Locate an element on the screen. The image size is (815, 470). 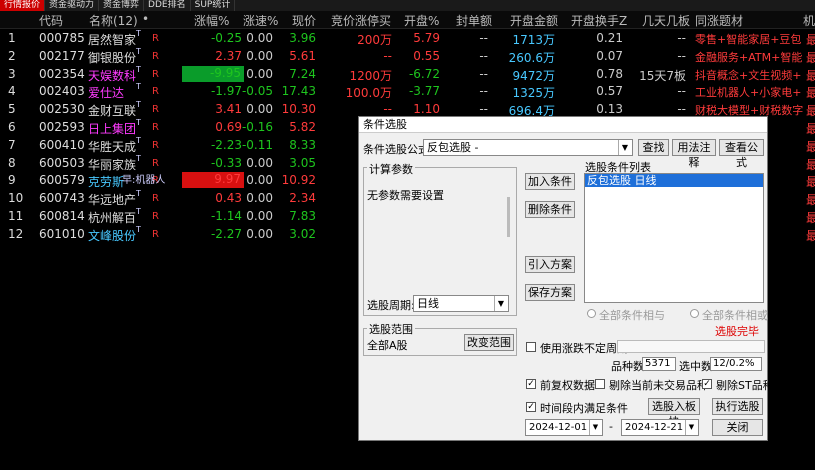
pre-adj-checkbox: ✓ is located at coordinates (531, 384).